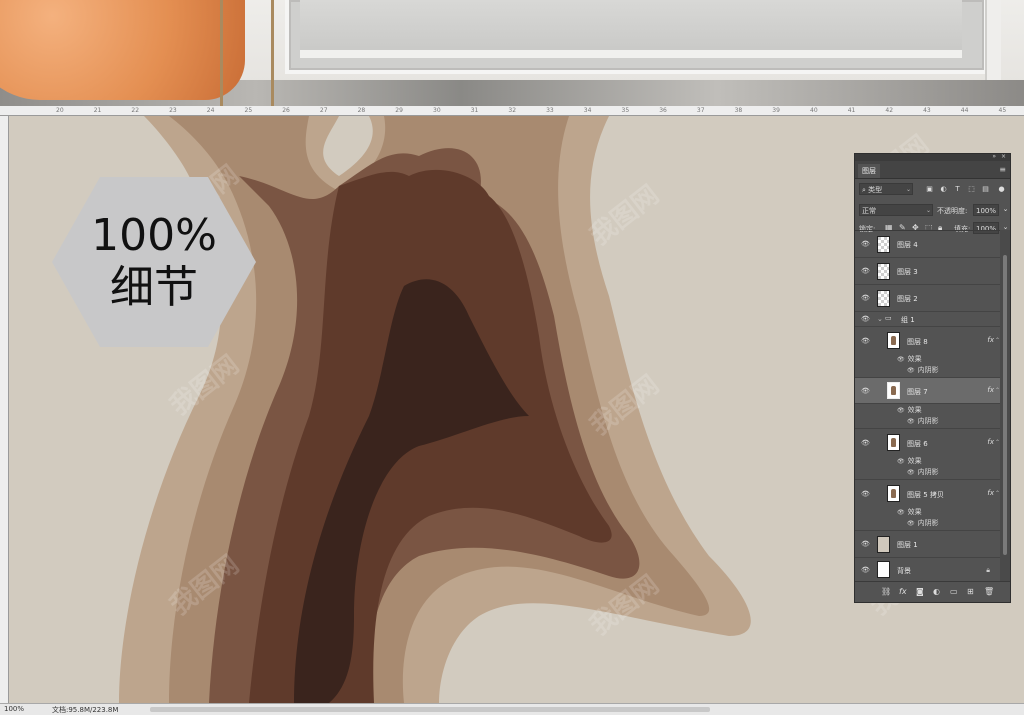  I want to click on type-filter-icon: T, so click(957, 189).